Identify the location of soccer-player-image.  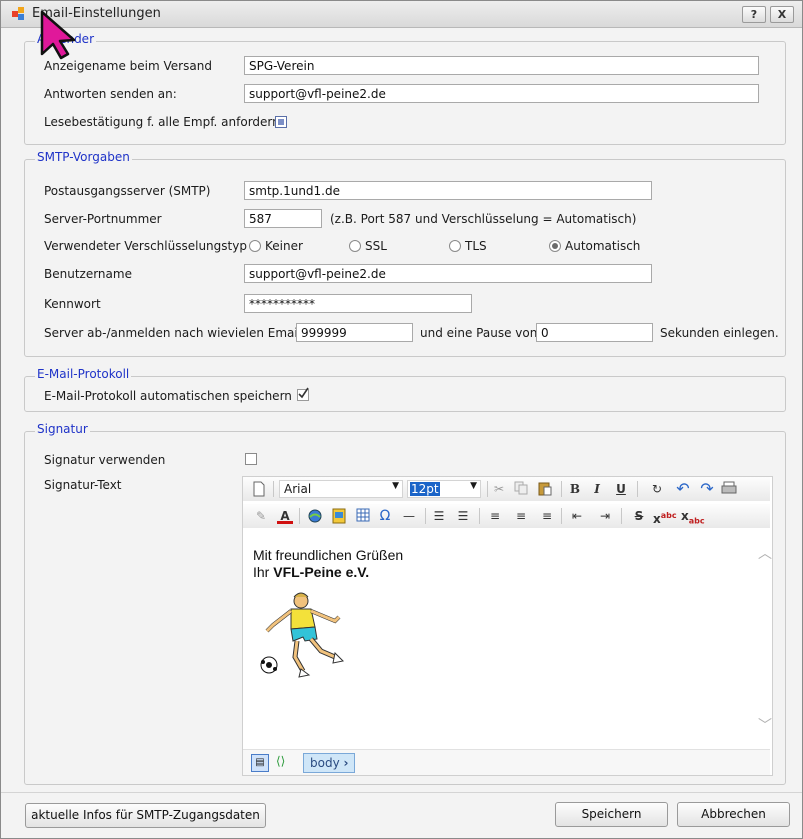
(302, 635).